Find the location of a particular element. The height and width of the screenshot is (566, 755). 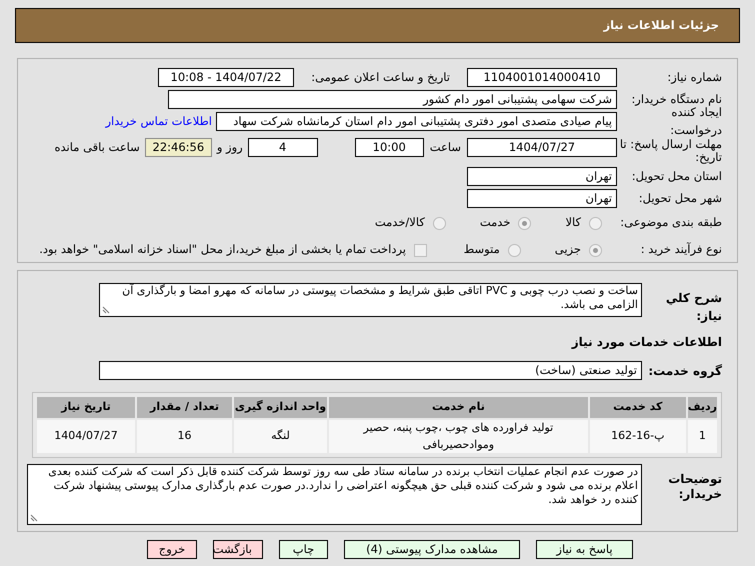

radio-label: جزیی is located at coordinates (567, 249).